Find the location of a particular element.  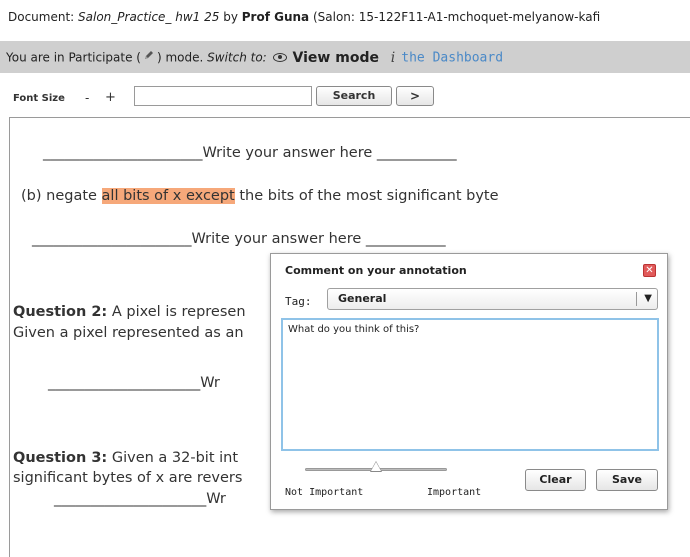

question-2-text: A pixel is represen is located at coordinates (176, 312).